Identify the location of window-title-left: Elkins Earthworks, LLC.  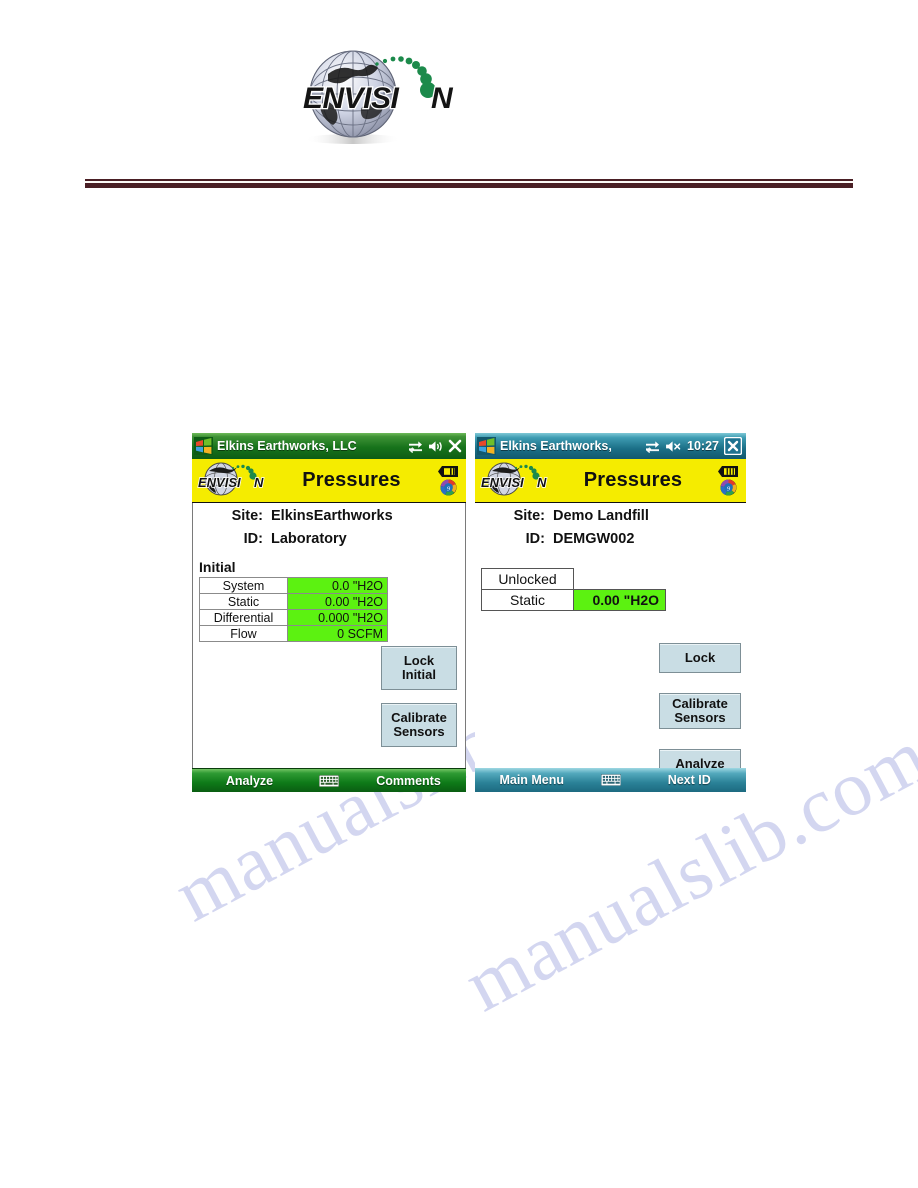
(287, 446).